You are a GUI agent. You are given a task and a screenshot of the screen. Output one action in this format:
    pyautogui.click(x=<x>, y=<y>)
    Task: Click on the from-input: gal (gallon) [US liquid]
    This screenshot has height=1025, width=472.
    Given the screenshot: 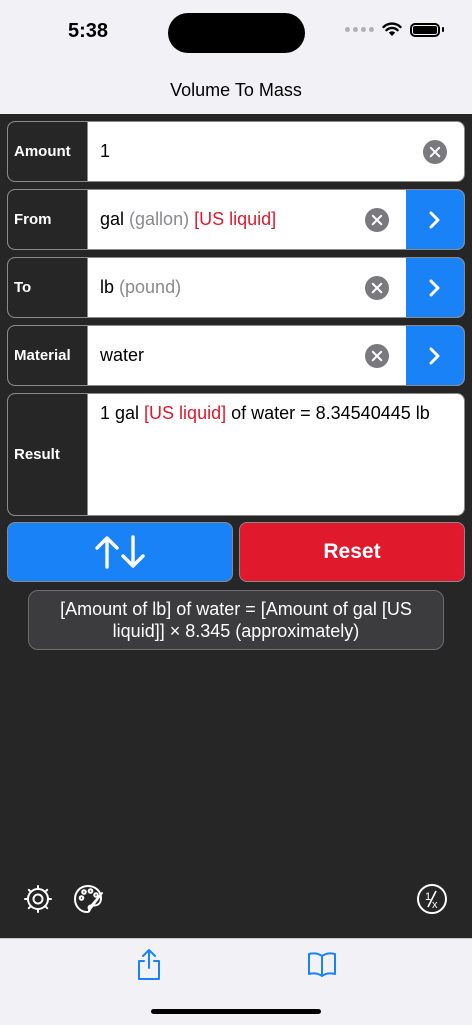 What is the action you would take?
    pyautogui.click(x=247, y=219)
    